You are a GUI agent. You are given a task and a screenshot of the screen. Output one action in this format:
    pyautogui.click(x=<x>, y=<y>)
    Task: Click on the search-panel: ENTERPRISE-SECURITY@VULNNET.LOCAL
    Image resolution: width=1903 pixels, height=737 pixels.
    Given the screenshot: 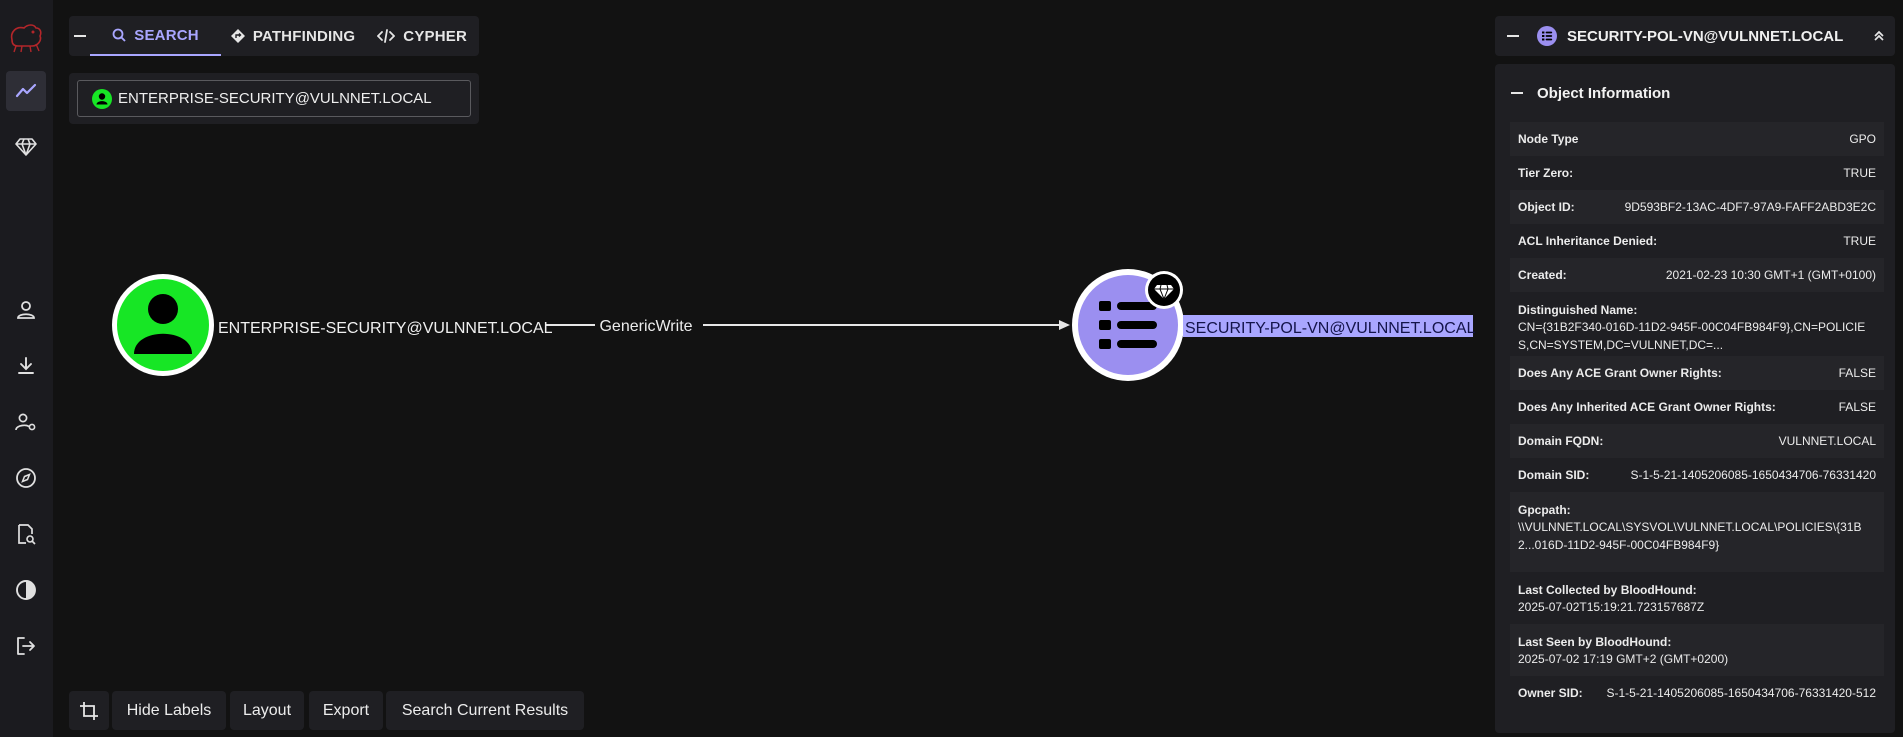 What is the action you would take?
    pyautogui.click(x=274, y=98)
    